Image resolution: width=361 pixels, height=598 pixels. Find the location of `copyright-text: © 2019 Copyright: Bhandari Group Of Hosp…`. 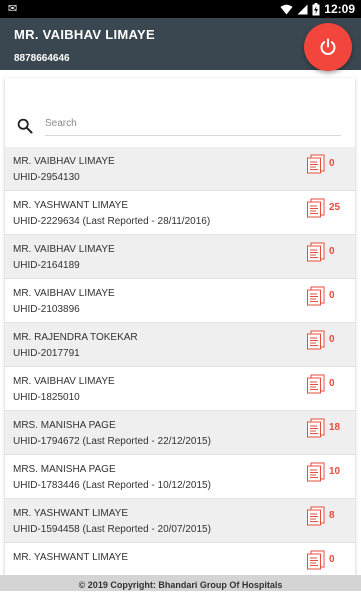

copyright-text: © 2019 Copyright: Bhandari Group Of Hosp… is located at coordinates (180, 585).